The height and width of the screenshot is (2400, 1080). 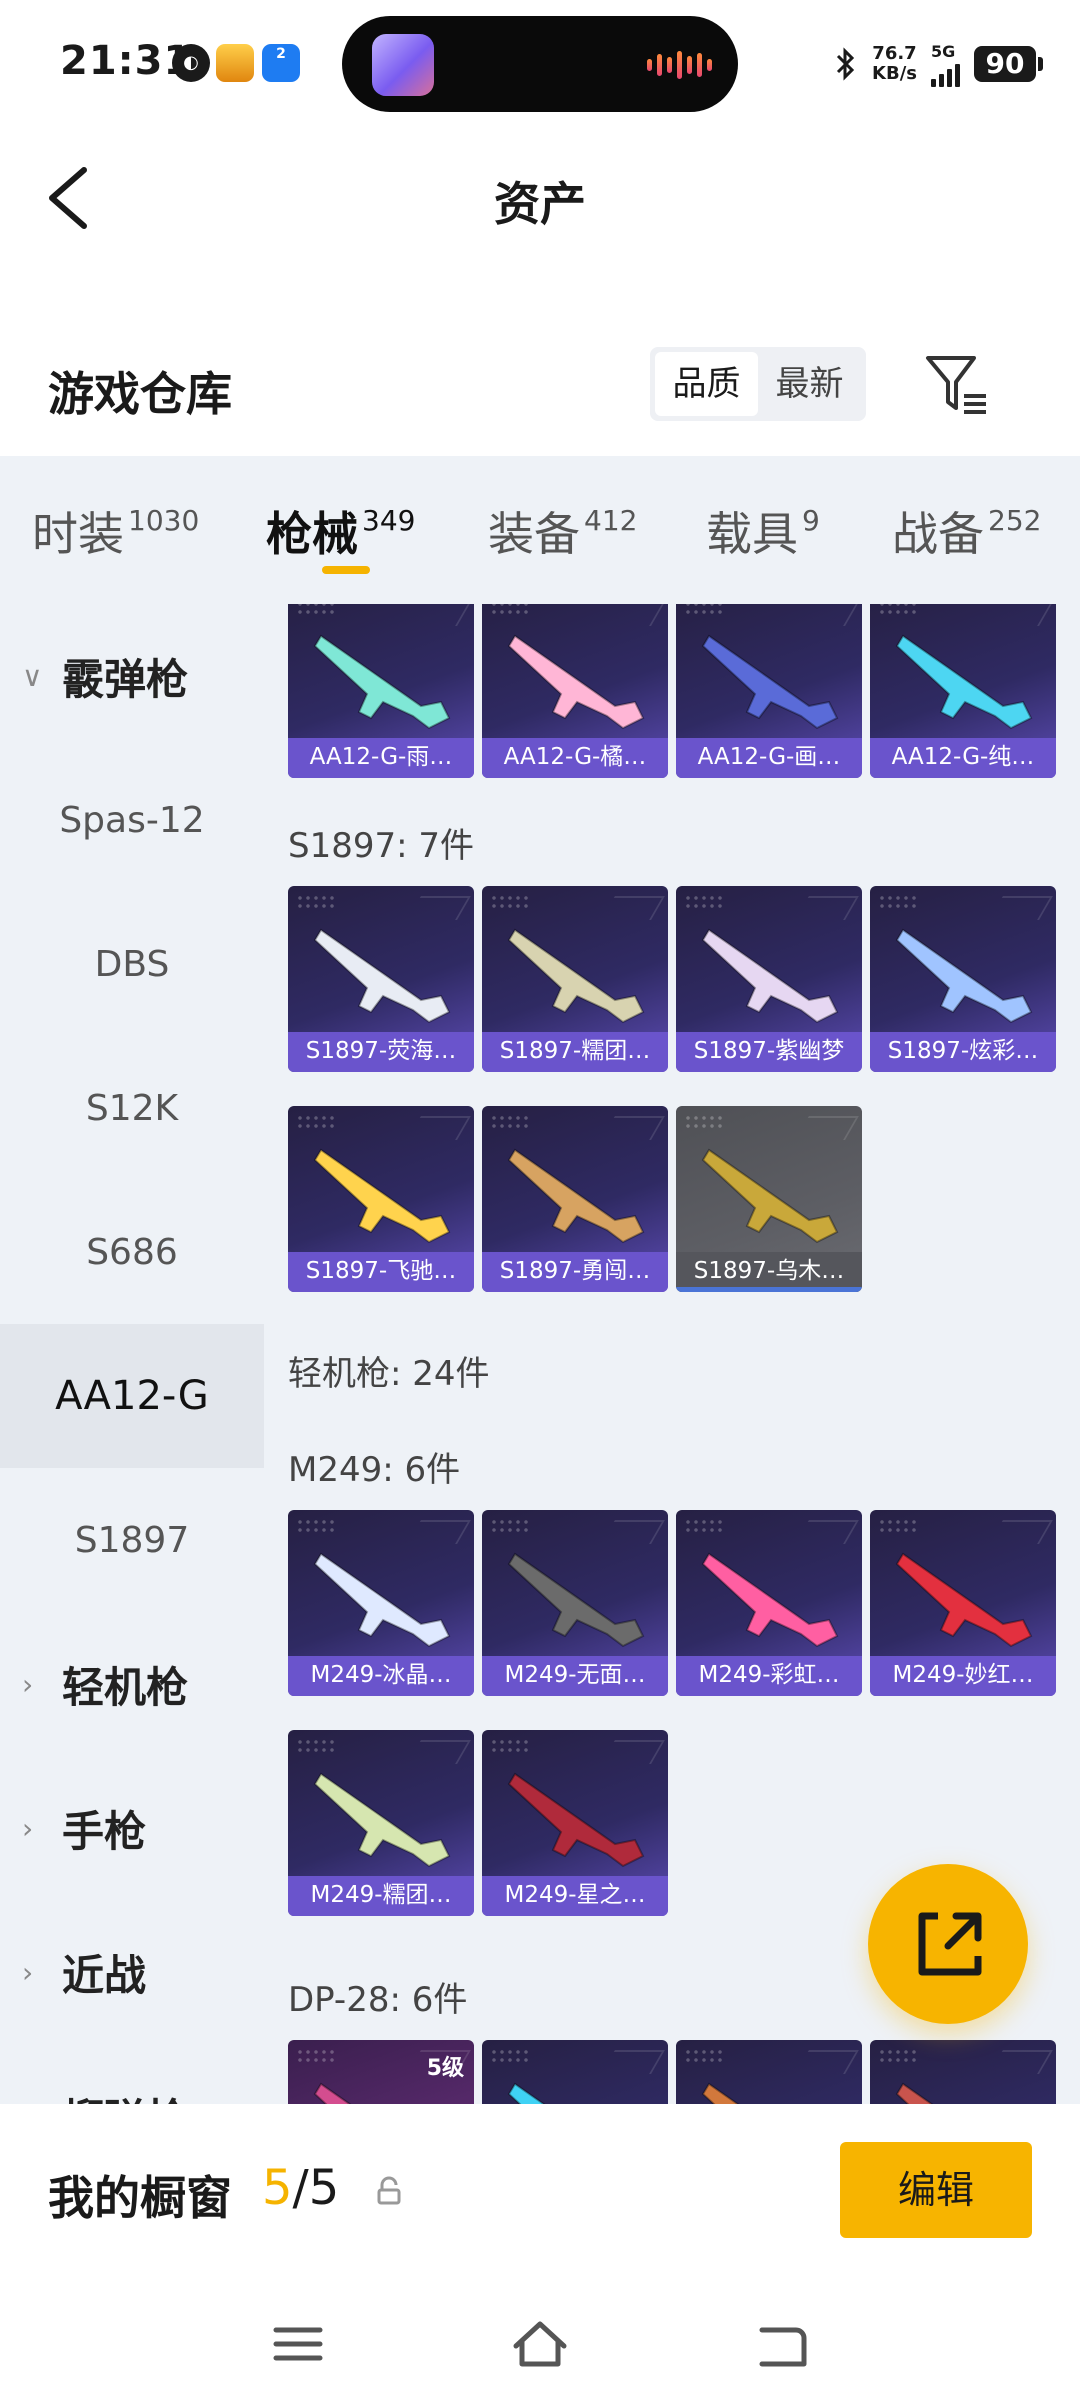 I want to click on sidebar-group-grenade-launcher: ›榴弹枪, so click(x=132, y=2074).